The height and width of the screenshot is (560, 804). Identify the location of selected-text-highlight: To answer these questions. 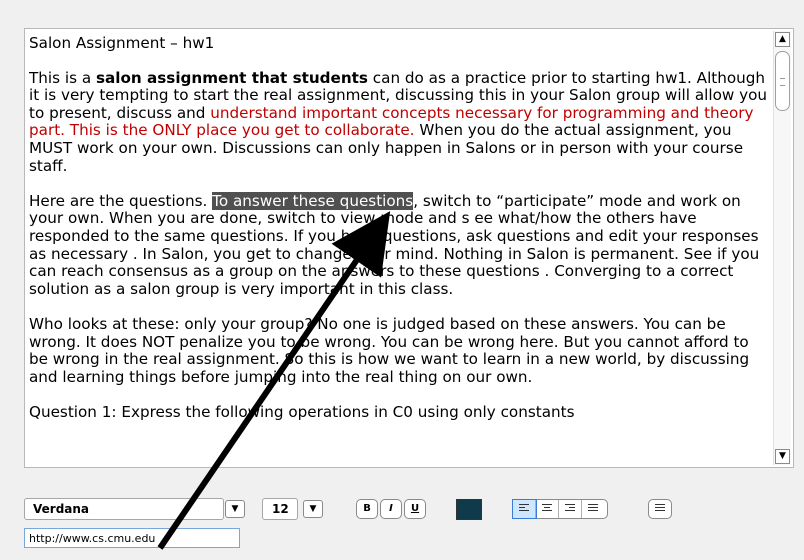
(313, 200).